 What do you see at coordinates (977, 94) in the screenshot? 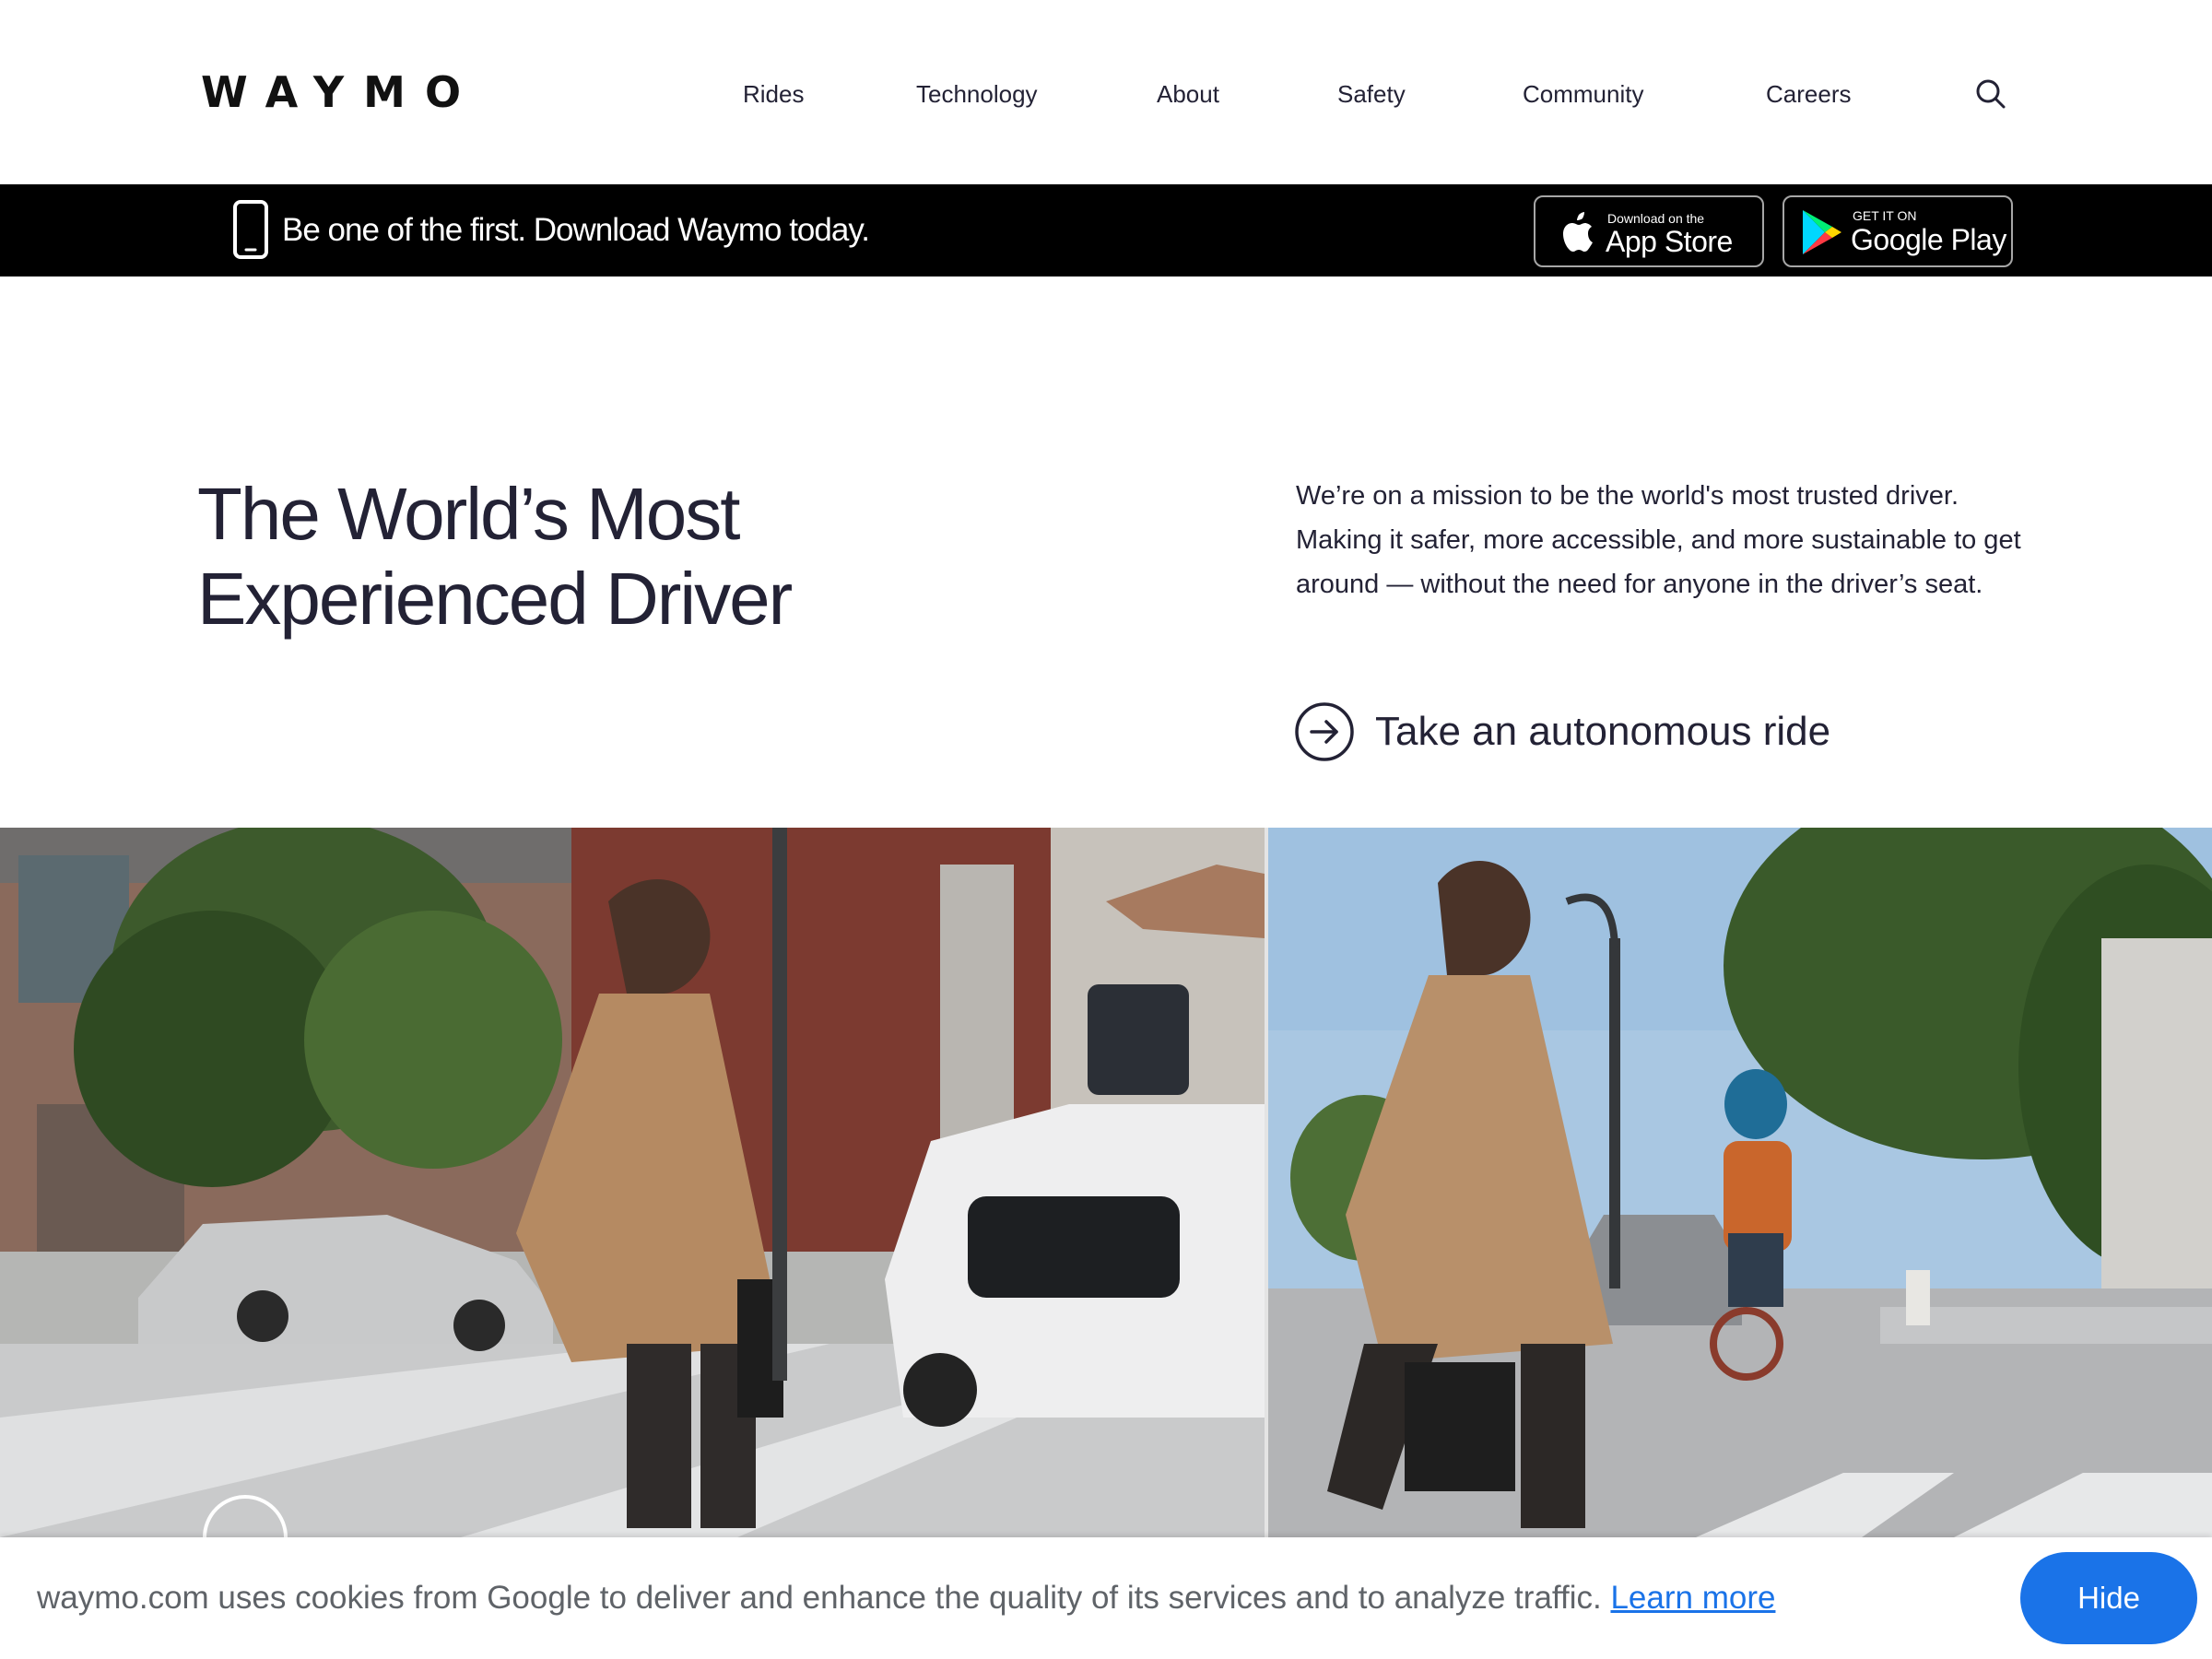
I see `nav-technology: Technology` at bounding box center [977, 94].